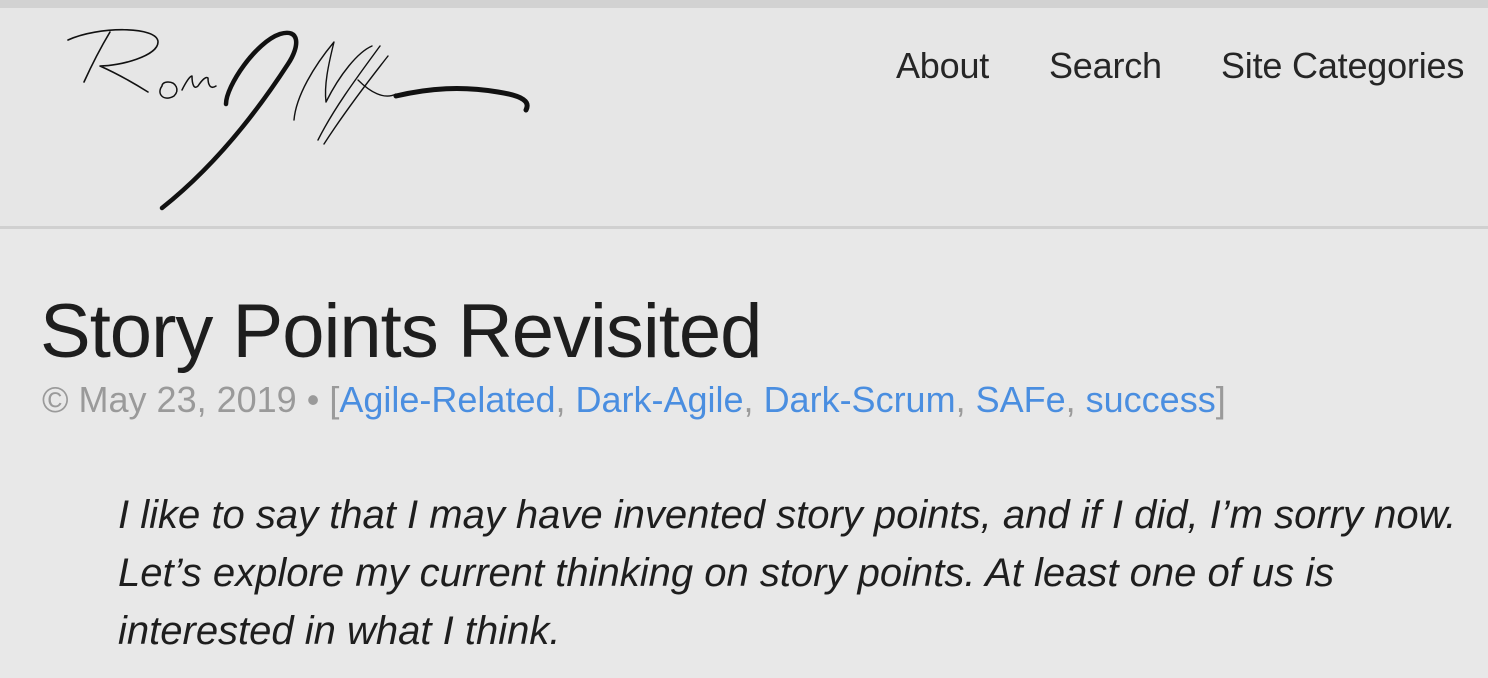 This screenshot has height=678, width=1488. Describe the element at coordinates (660, 399) in the screenshot. I see `category-link-dark-agile: Dark-Agile` at that location.